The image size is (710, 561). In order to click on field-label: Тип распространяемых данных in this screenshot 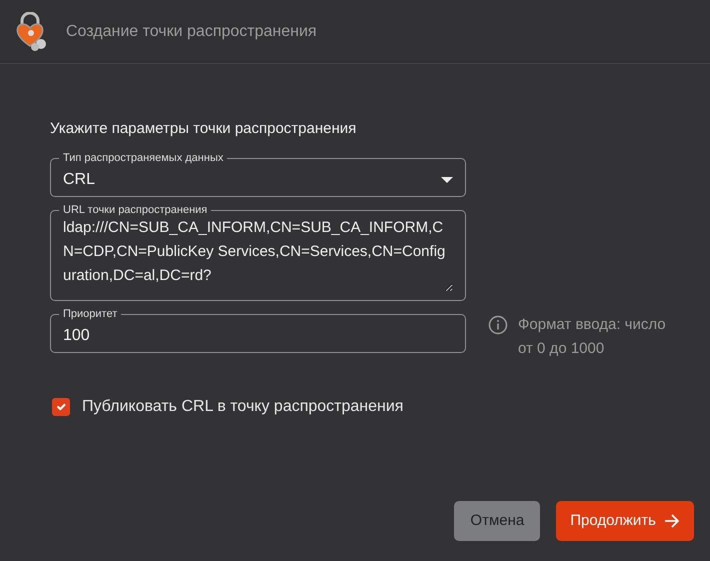, I will do `click(143, 158)`.